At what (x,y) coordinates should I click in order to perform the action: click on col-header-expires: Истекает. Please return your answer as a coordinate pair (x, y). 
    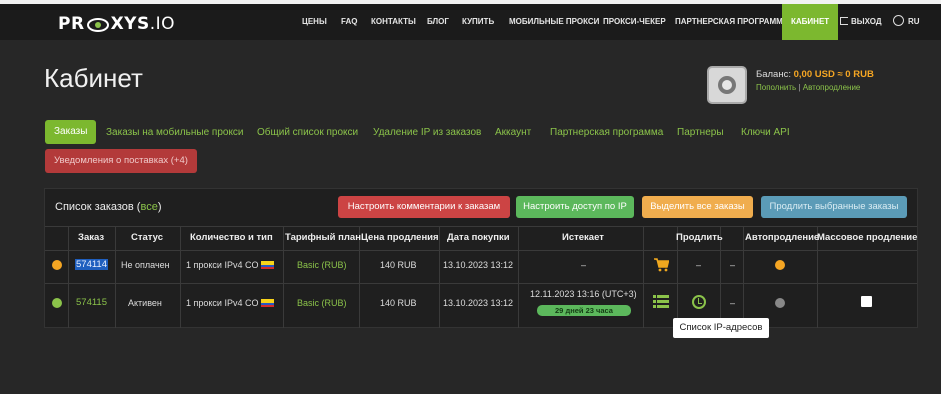
    Looking at the image, I should click on (583, 237).